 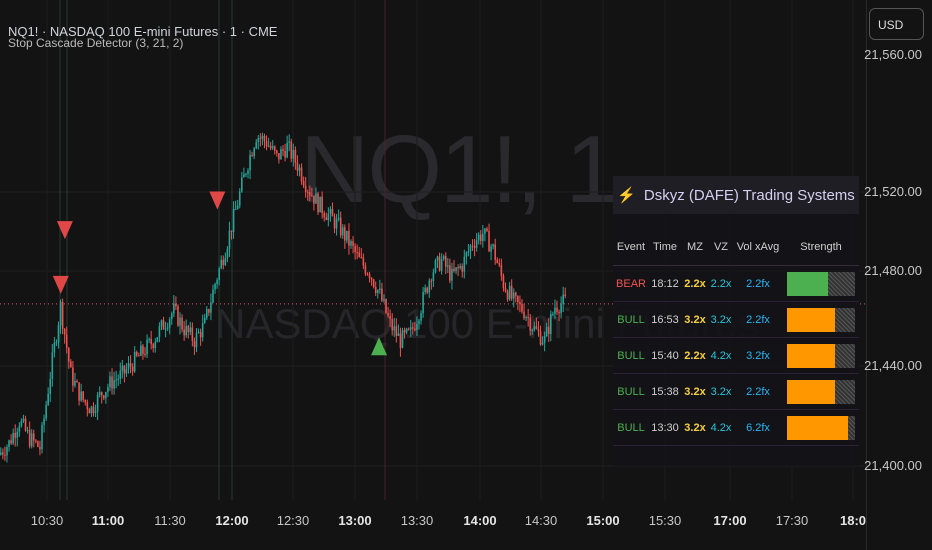 What do you see at coordinates (695, 246) in the screenshot?
I see `col-mz: MZ` at bounding box center [695, 246].